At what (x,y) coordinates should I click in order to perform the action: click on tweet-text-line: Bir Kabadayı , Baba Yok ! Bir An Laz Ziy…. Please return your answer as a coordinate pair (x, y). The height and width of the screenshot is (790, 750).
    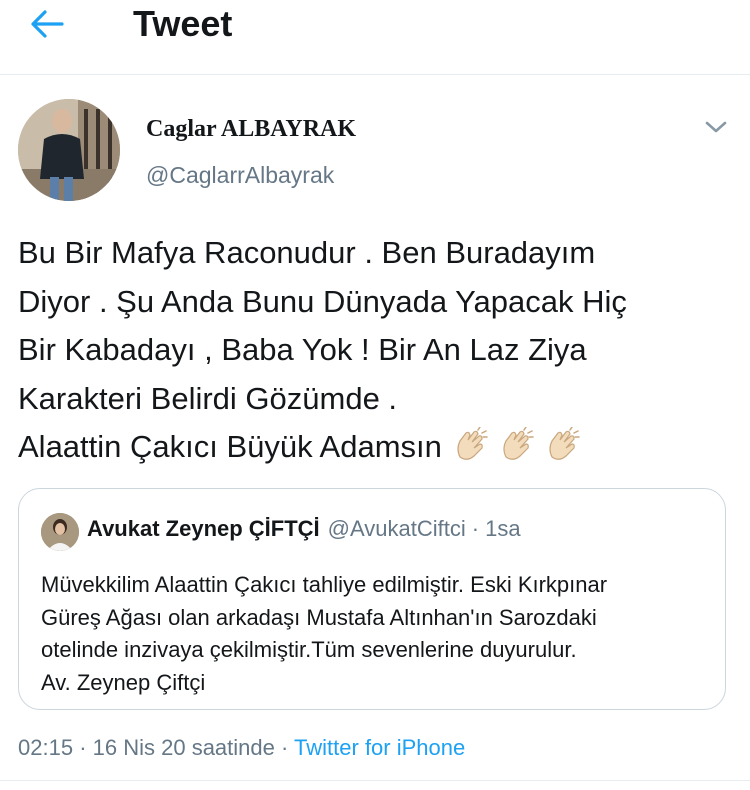
    Looking at the image, I should click on (302, 349).